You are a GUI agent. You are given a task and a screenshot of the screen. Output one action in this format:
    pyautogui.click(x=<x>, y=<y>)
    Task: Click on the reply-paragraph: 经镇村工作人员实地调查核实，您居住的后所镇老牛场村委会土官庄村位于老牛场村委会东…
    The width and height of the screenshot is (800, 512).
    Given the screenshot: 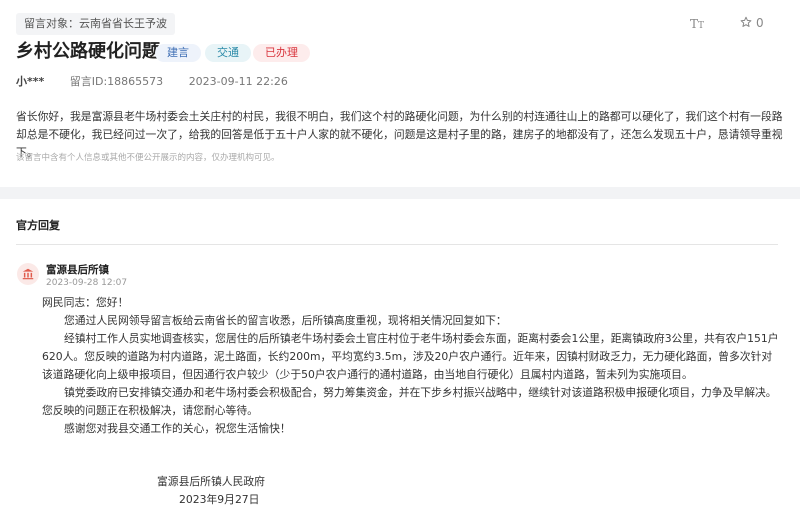 What is the action you would take?
    pyautogui.click(x=410, y=356)
    